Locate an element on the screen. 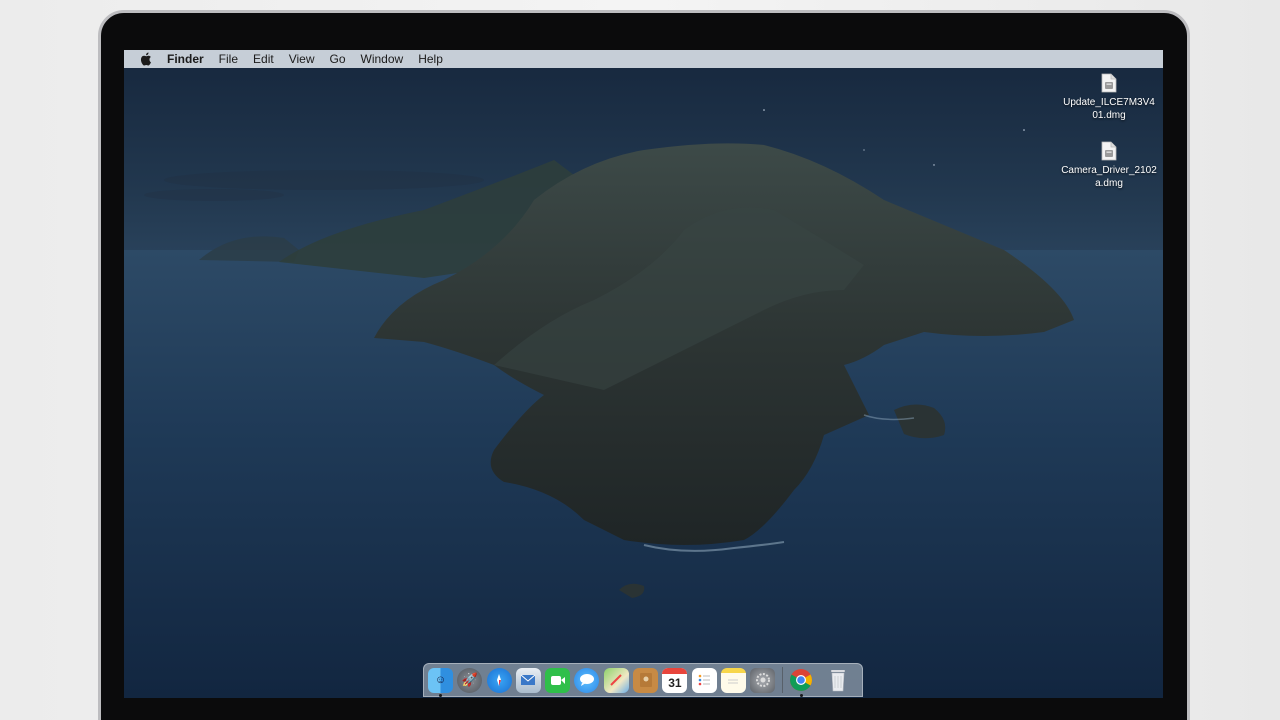 The height and width of the screenshot is (720, 1280). facetime-icon is located at coordinates (558, 680).